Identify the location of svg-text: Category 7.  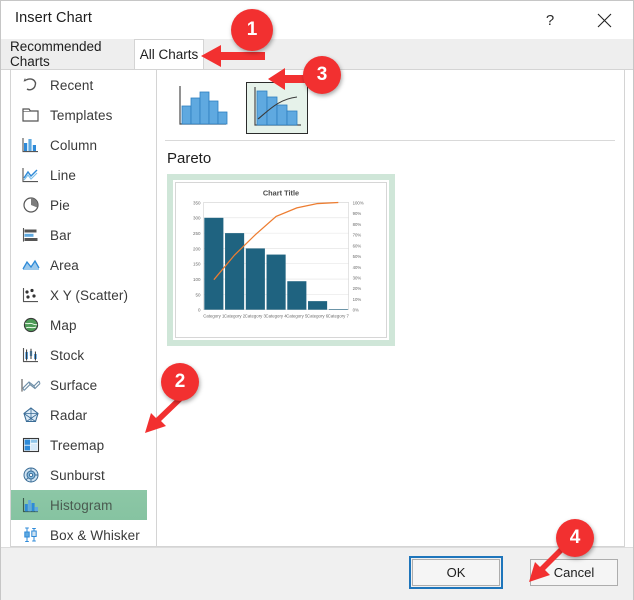
(339, 316).